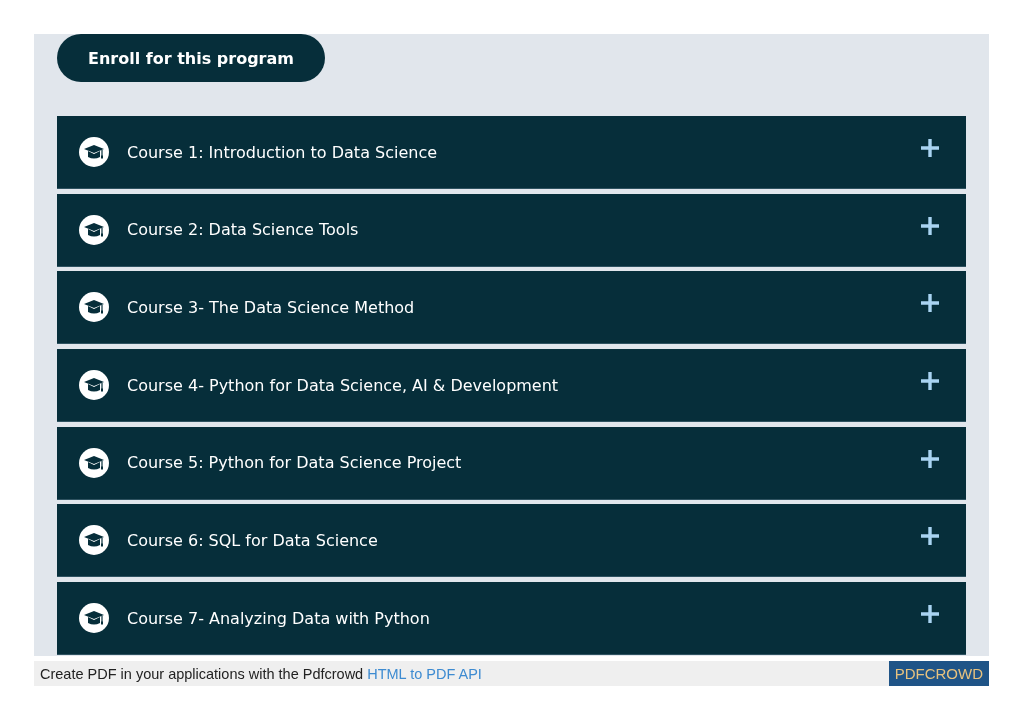 This screenshot has width=1023, height=724. Describe the element at coordinates (279, 618) in the screenshot. I see `course-title: Course 7- Analyzing Data with Python` at that location.